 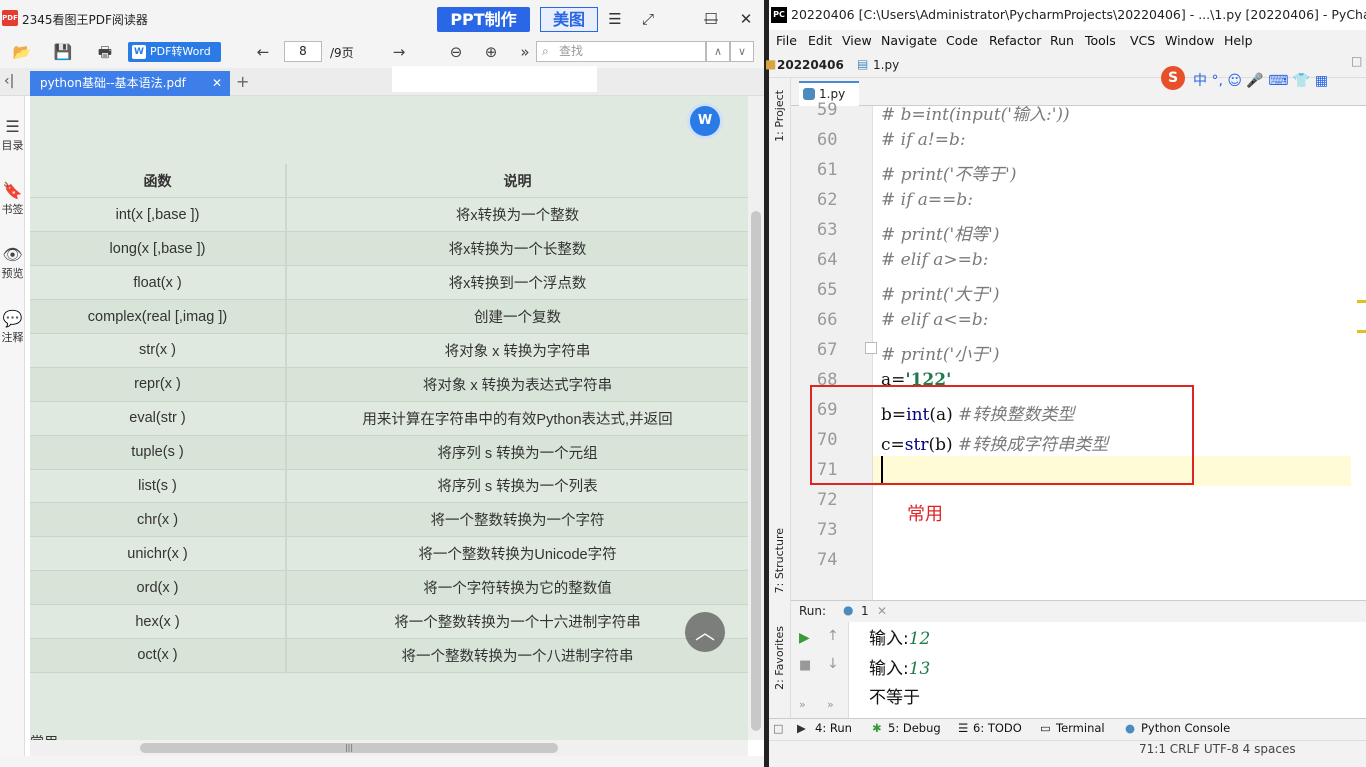 What do you see at coordinates (813, 611) in the screenshot?
I see `run-panel-label: Run:` at bounding box center [813, 611].